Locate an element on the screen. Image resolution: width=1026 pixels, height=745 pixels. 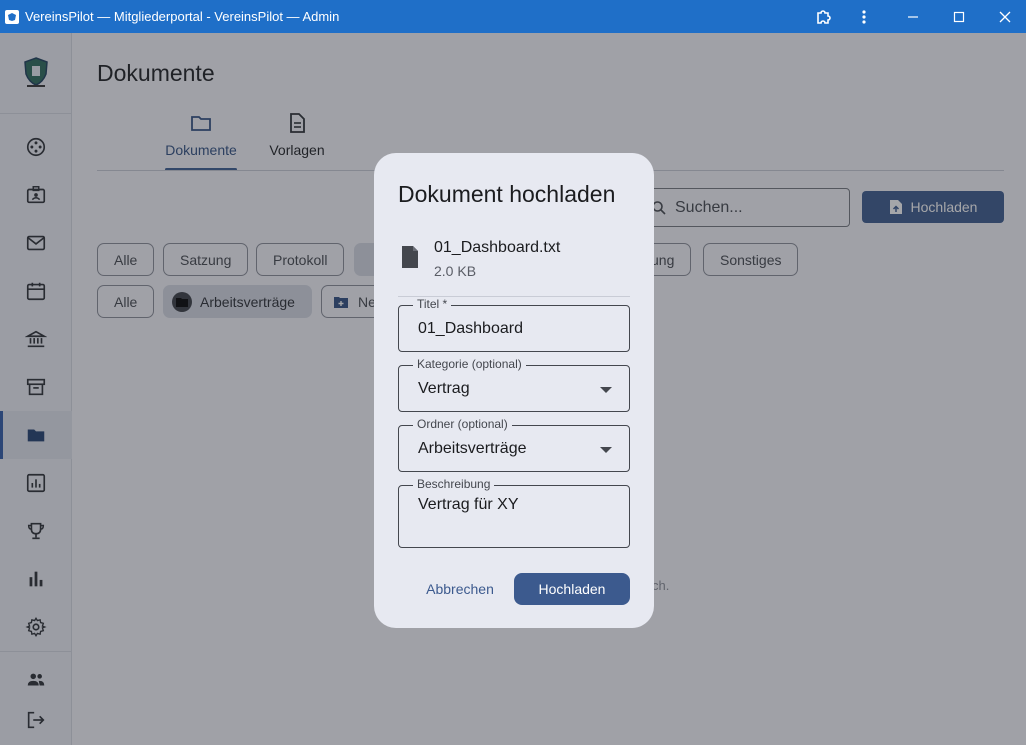
folder-select-value: Arbeitsverträge is located at coordinates (472, 448).